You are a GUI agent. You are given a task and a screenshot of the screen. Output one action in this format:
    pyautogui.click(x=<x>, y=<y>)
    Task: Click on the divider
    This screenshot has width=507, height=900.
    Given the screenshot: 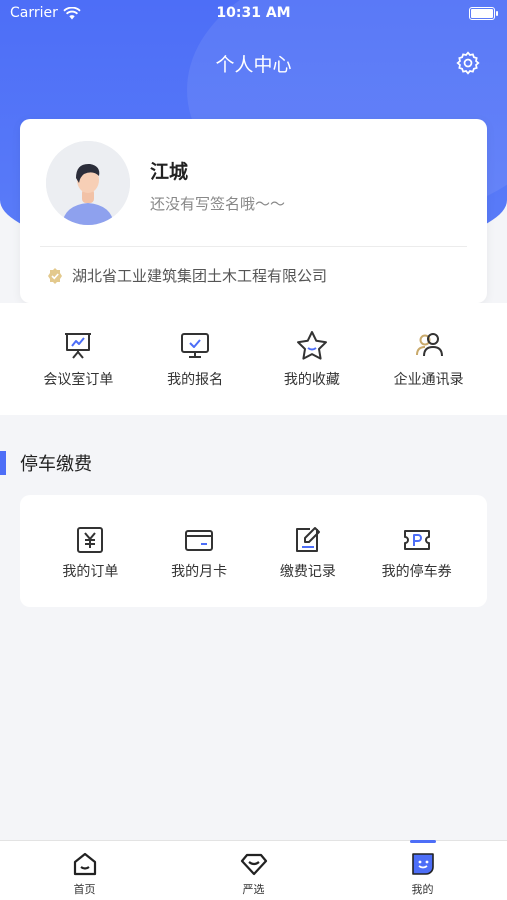 What is the action you would take?
    pyautogui.click(x=253, y=246)
    